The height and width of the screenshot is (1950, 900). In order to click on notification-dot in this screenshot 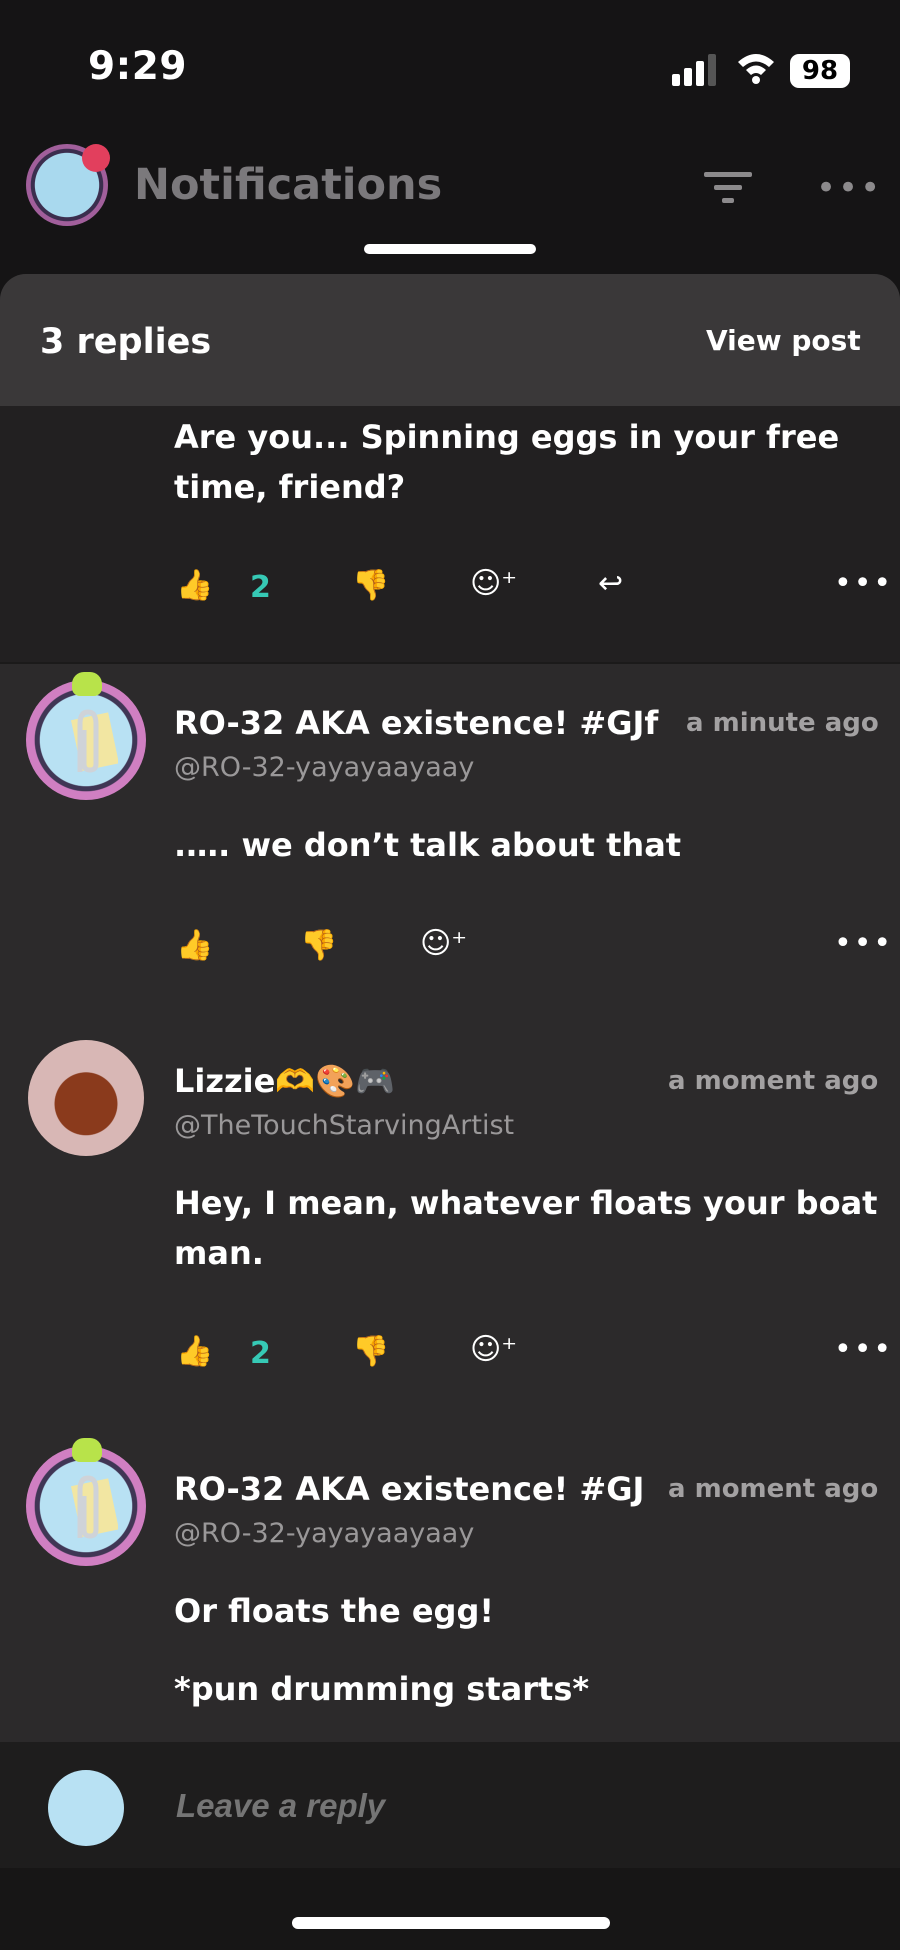, I will do `click(96, 158)`.